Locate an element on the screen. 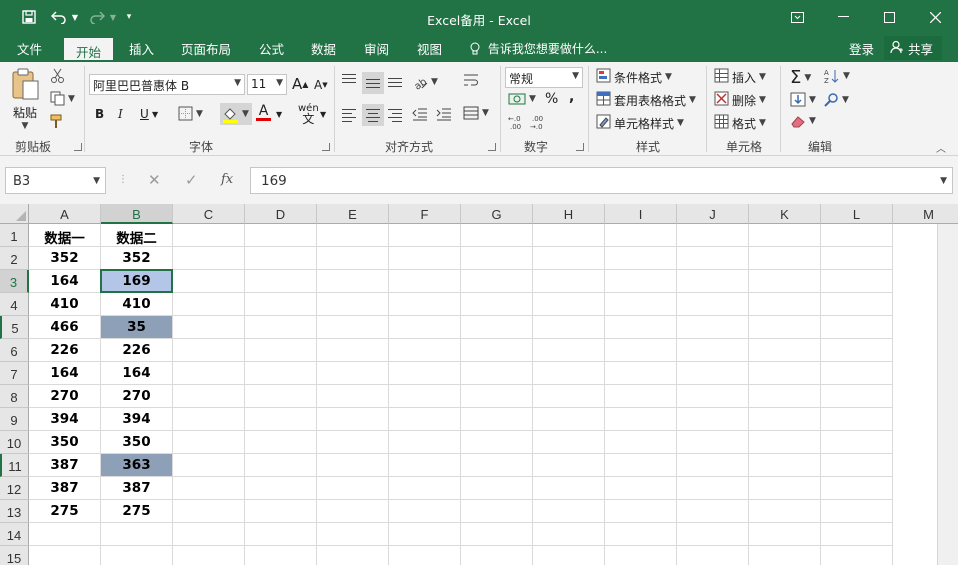  cell-j12 is located at coordinates (713, 488).